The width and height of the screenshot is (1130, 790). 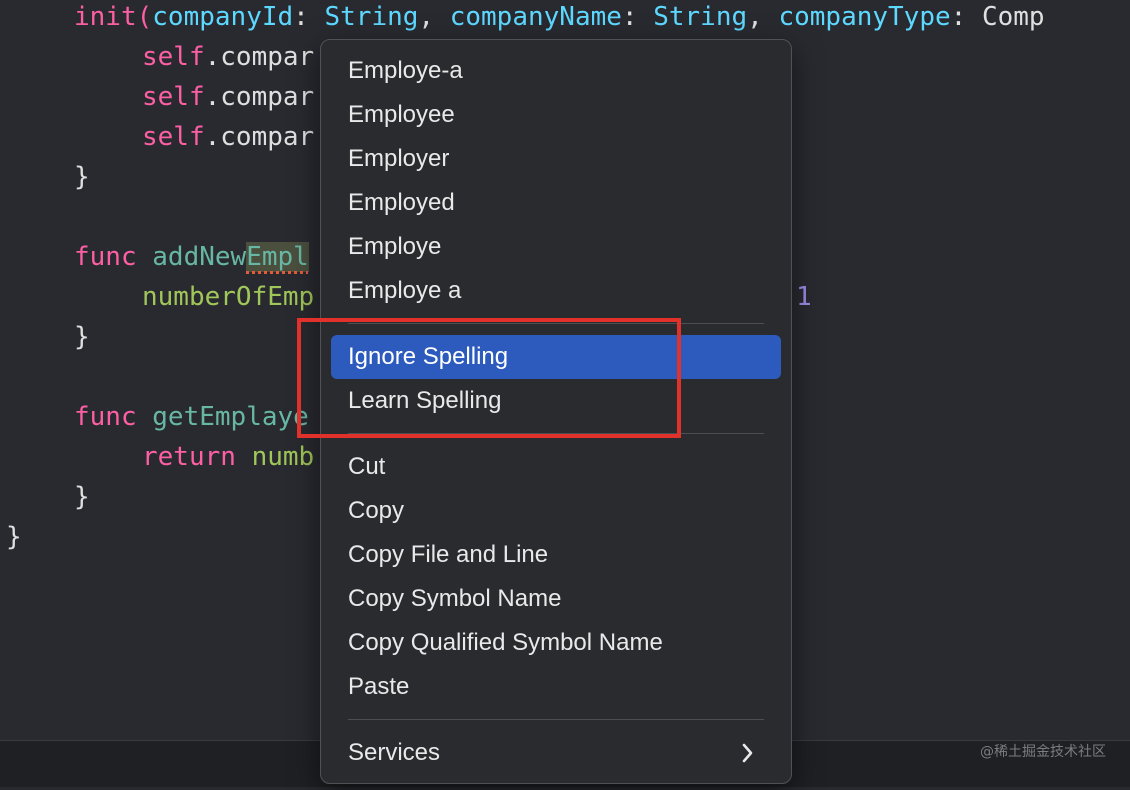 What do you see at coordinates (1043, 752) in the screenshot?
I see `watermark: @稀土掘金技术社区` at bounding box center [1043, 752].